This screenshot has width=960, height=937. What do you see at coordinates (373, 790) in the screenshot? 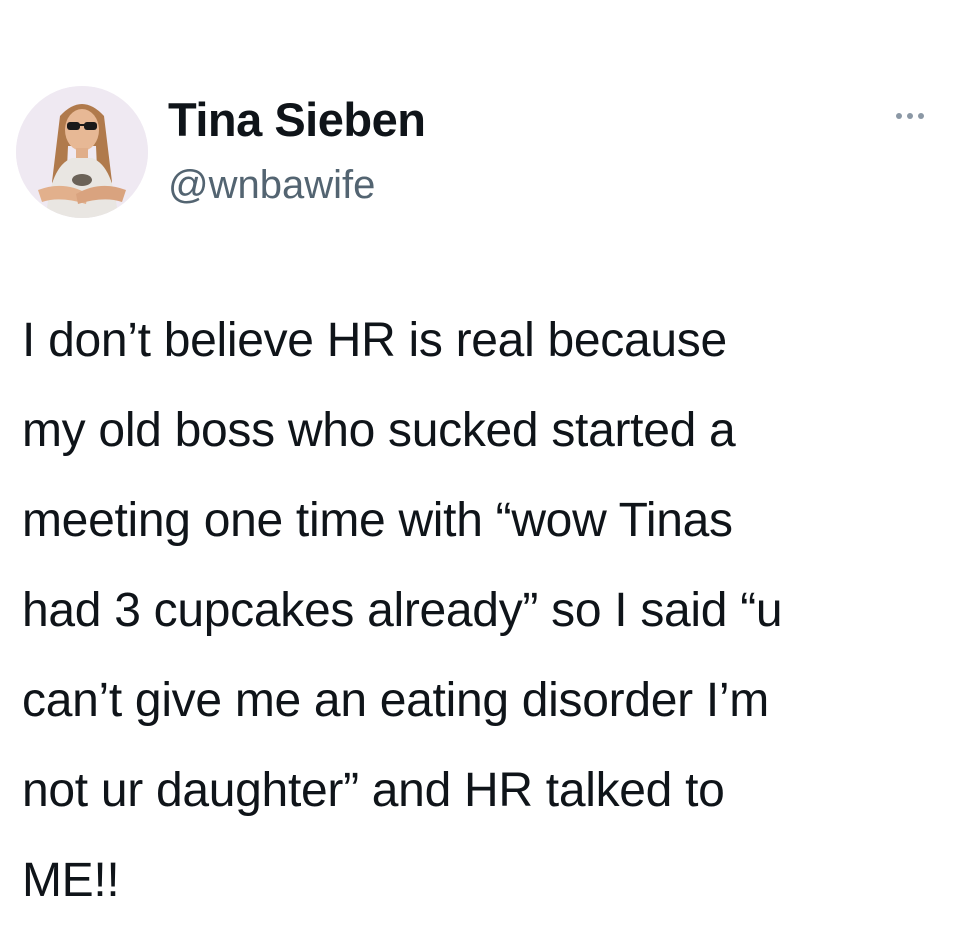
I see `tweet-text-line: not ur daughter” and HR talked to` at bounding box center [373, 790].